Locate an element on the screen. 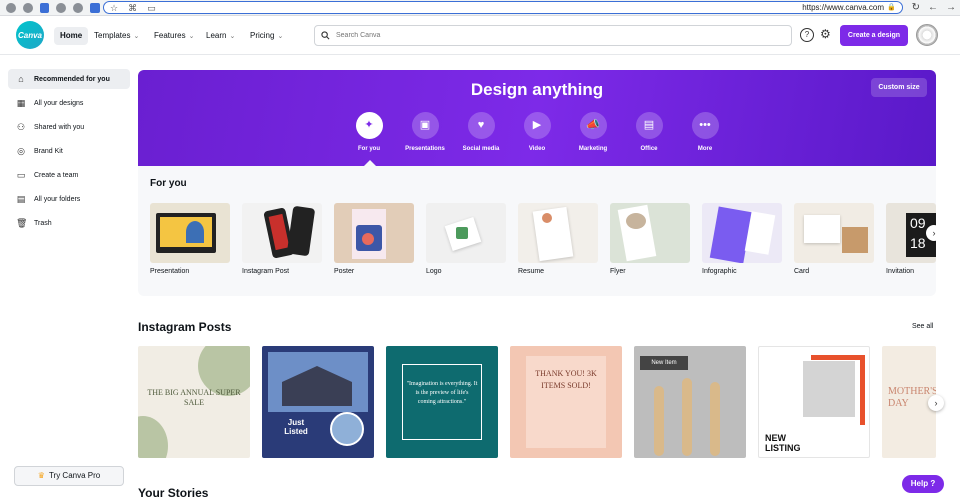 This screenshot has height=504, width=960. nav-features: Features ⌄ is located at coordinates (174, 36).